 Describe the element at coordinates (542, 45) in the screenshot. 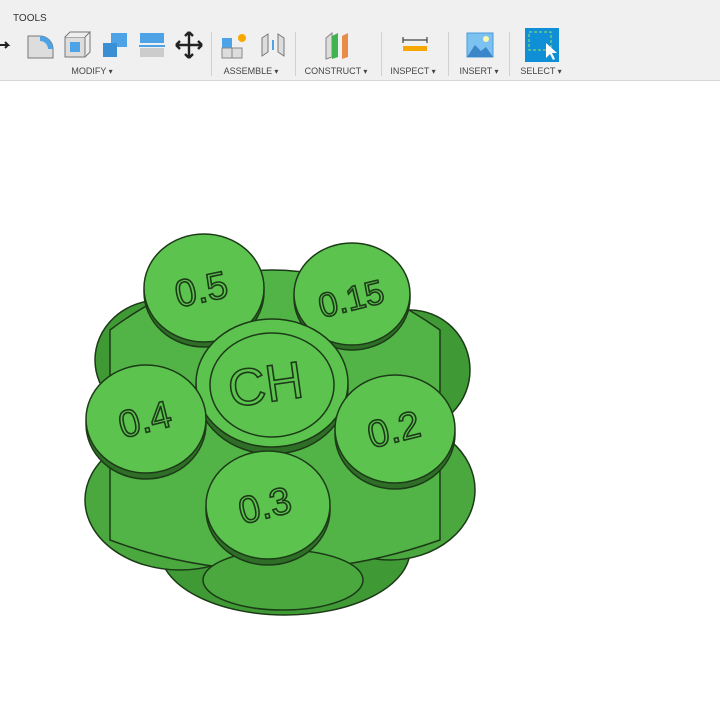

I see `select-icon` at that location.